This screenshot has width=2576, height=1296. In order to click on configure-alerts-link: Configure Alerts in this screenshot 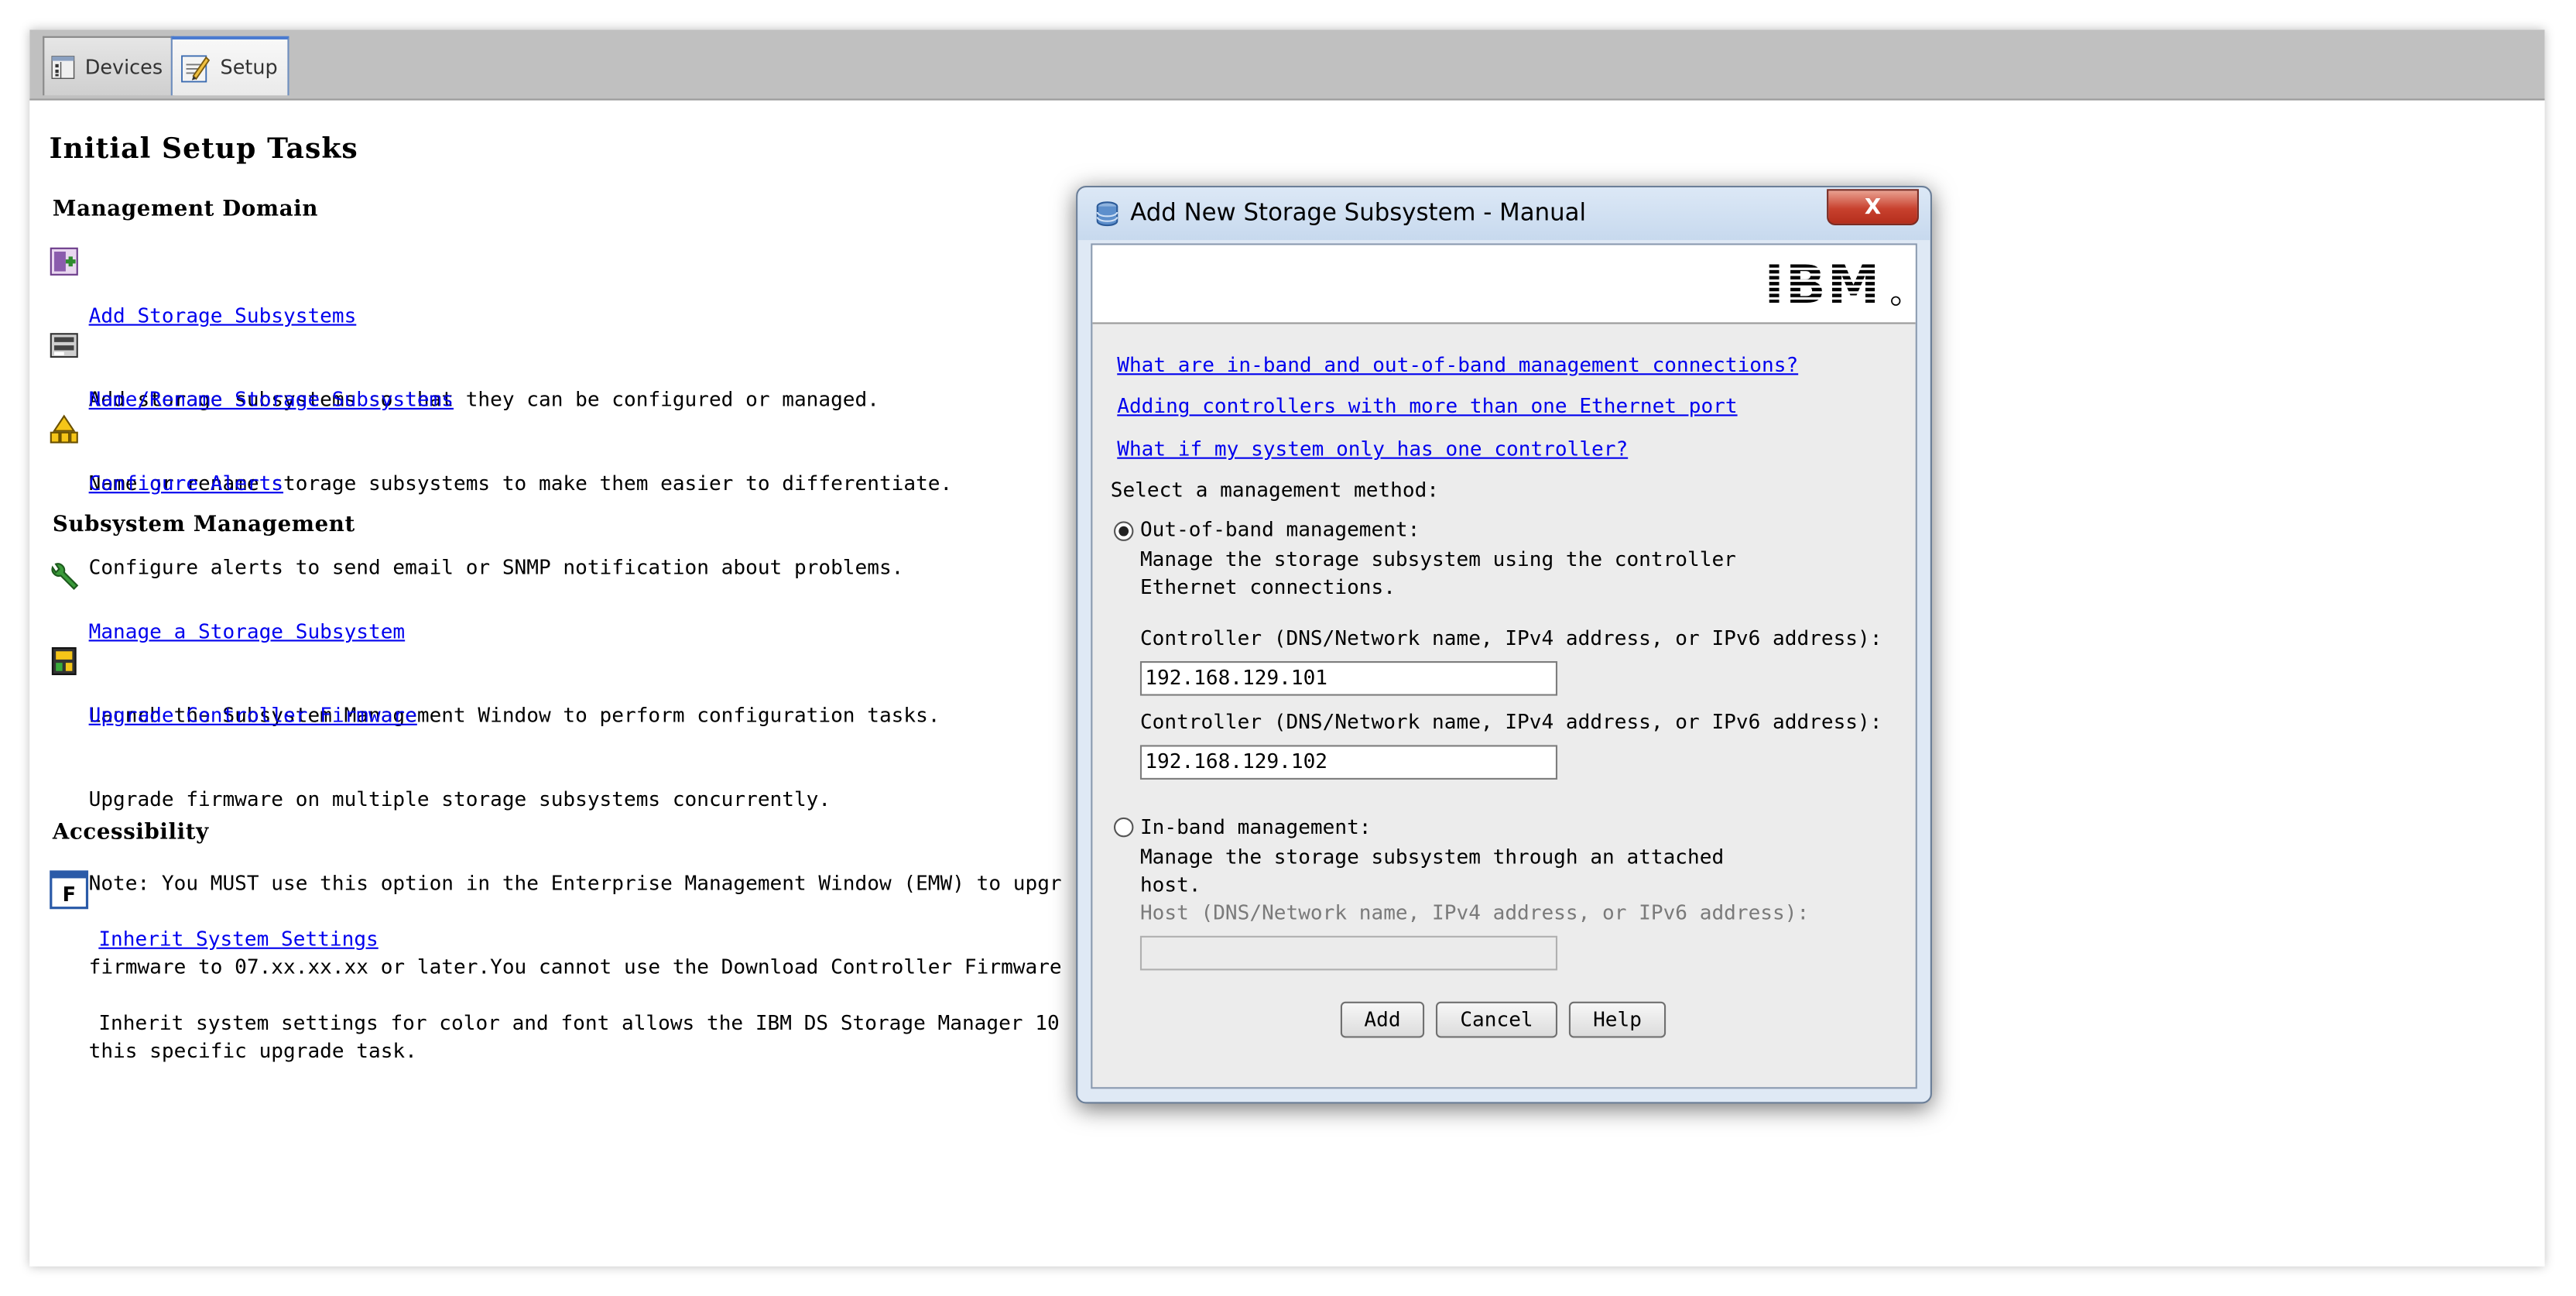, I will do `click(497, 485)`.